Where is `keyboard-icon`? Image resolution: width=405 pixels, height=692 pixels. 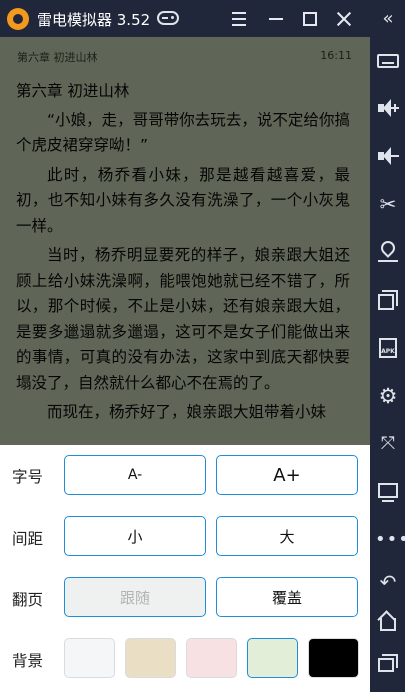
keyboard-icon is located at coordinates (388, 61).